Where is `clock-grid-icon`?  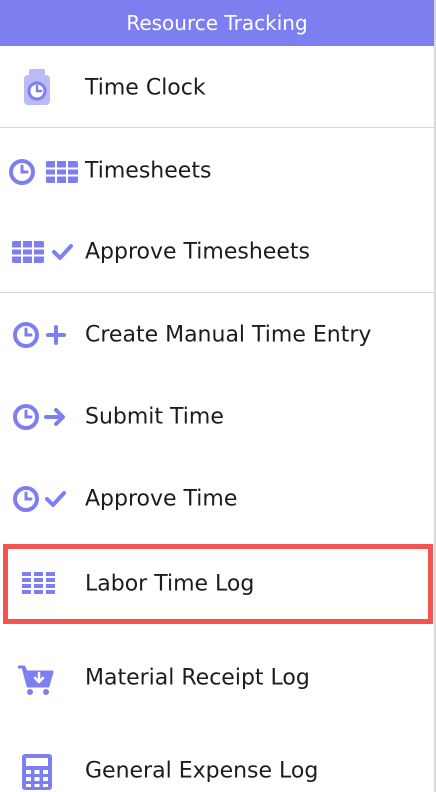 clock-grid-icon is located at coordinates (43, 172).